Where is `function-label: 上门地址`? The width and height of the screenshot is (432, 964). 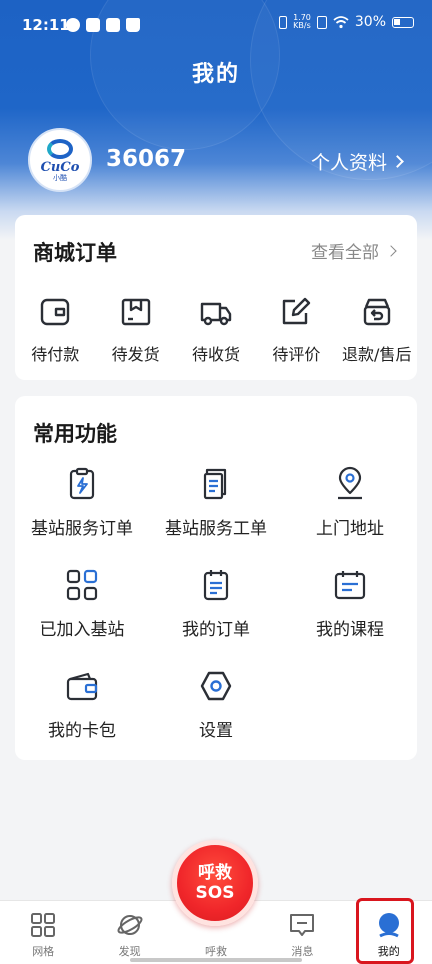 function-label: 上门地址 is located at coordinates (350, 529).